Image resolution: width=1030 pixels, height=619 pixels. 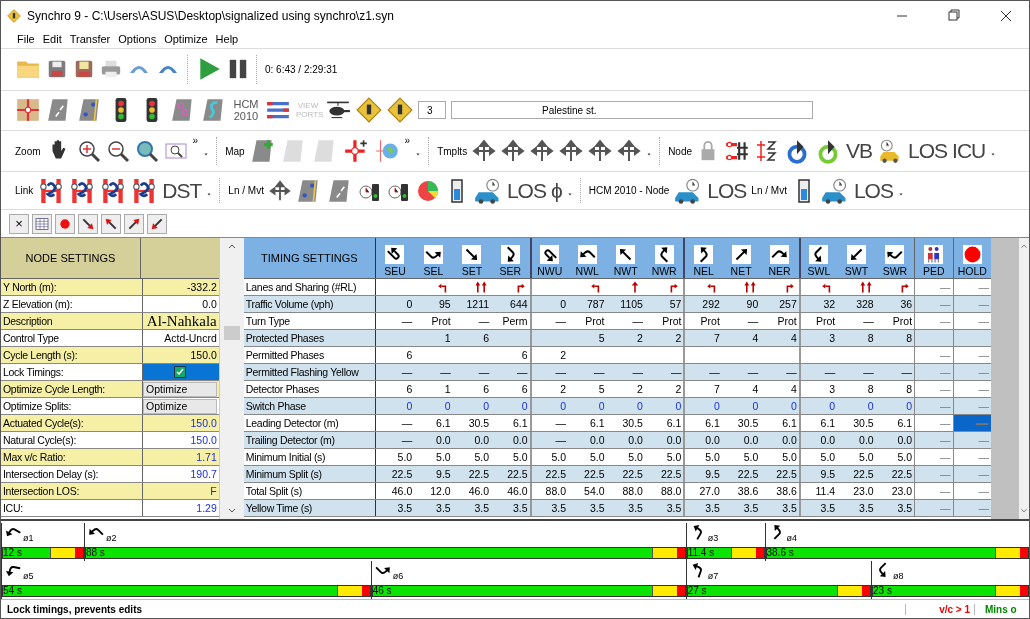 I want to click on table-cell: 32, so click(x=829, y=304).